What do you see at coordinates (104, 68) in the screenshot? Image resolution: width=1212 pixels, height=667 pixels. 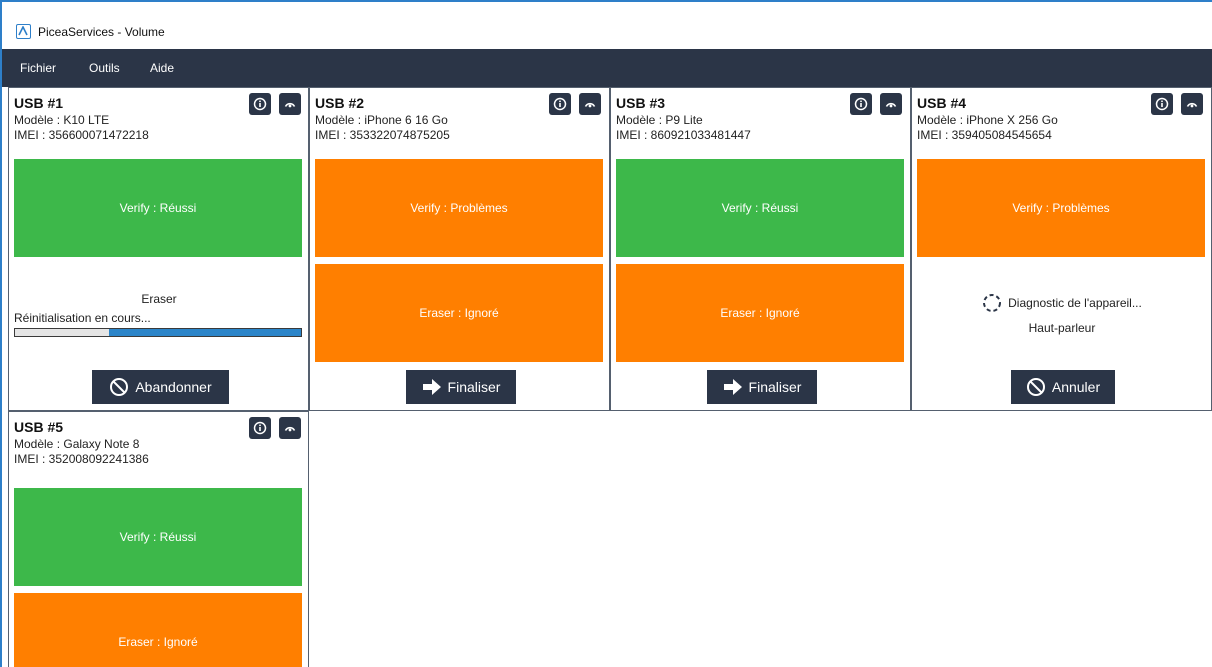 I see `menu-outils: Outils` at bounding box center [104, 68].